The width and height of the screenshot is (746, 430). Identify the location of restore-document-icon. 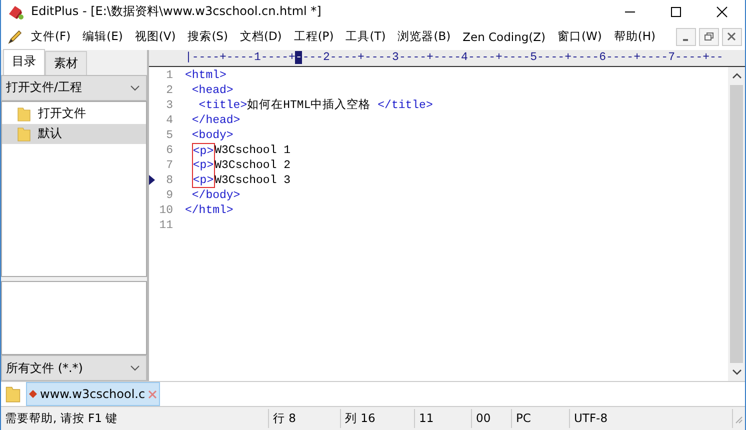
(709, 37).